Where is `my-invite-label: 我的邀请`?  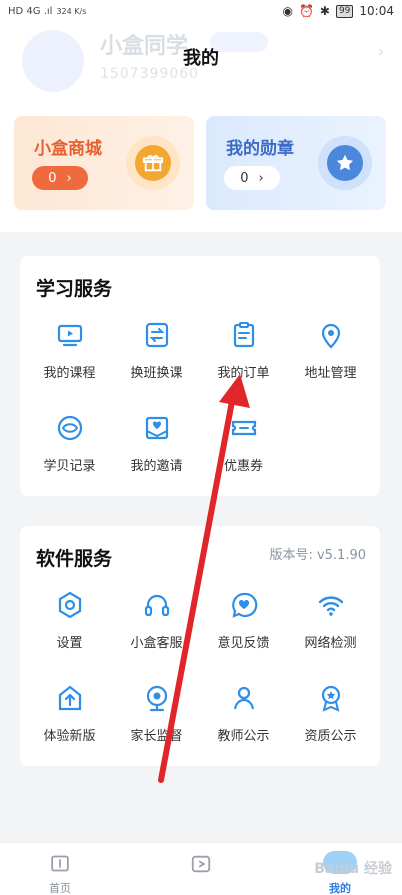
my-invite-label: 我的邀请 is located at coordinates (156, 466).